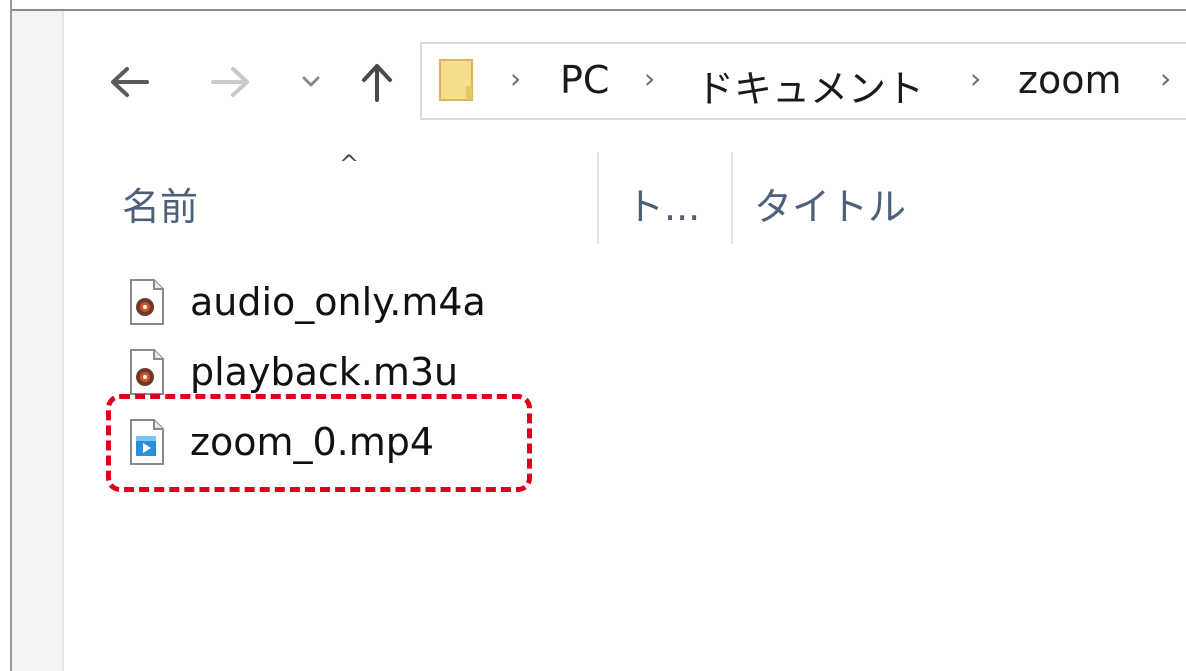 The height and width of the screenshot is (671, 1186). What do you see at coordinates (147, 442) in the screenshot?
I see `video-file-icon` at bounding box center [147, 442].